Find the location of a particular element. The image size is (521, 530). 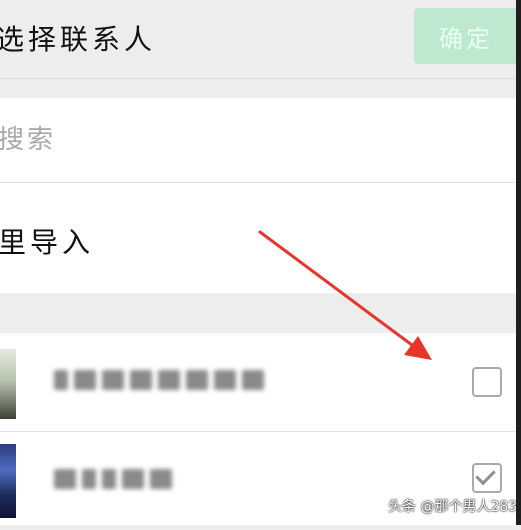

page-title: 选择联系人 is located at coordinates (78, 39).